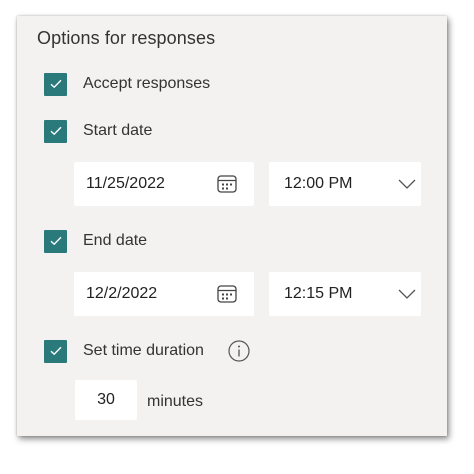 The height and width of the screenshot is (474, 474). What do you see at coordinates (126, 38) in the screenshot?
I see `section-title: Options for responses` at bounding box center [126, 38].